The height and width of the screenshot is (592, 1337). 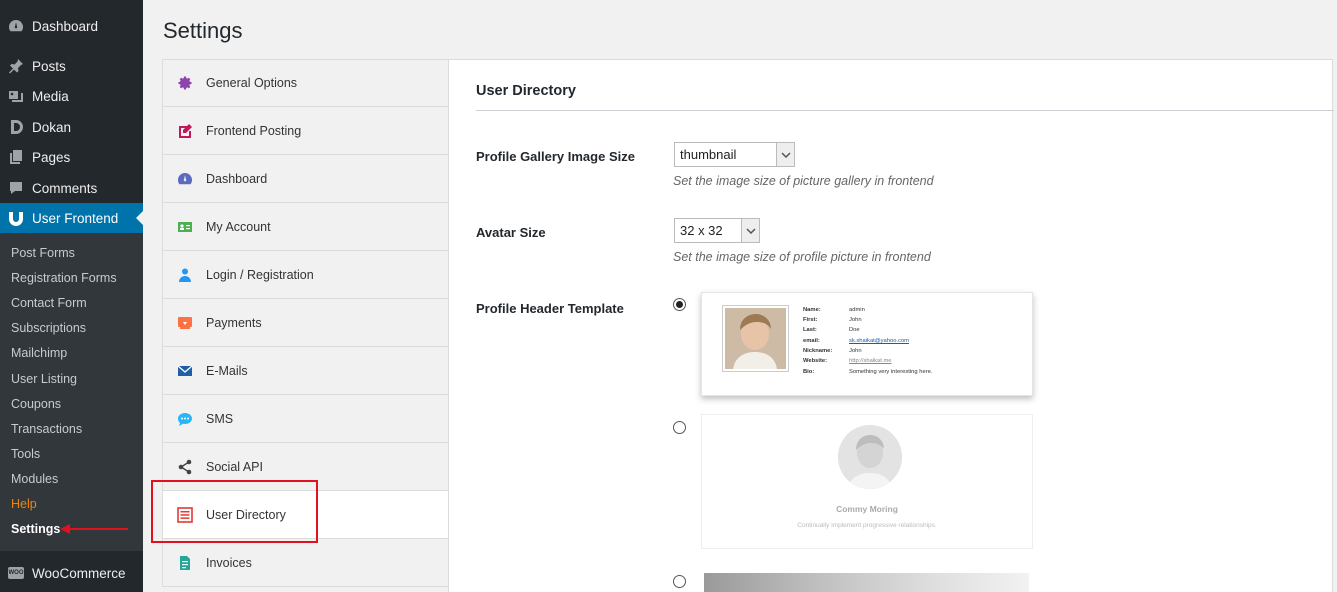 What do you see at coordinates (701, 230) in the screenshot?
I see `avatar-size-value: 32 x 32` at bounding box center [701, 230].